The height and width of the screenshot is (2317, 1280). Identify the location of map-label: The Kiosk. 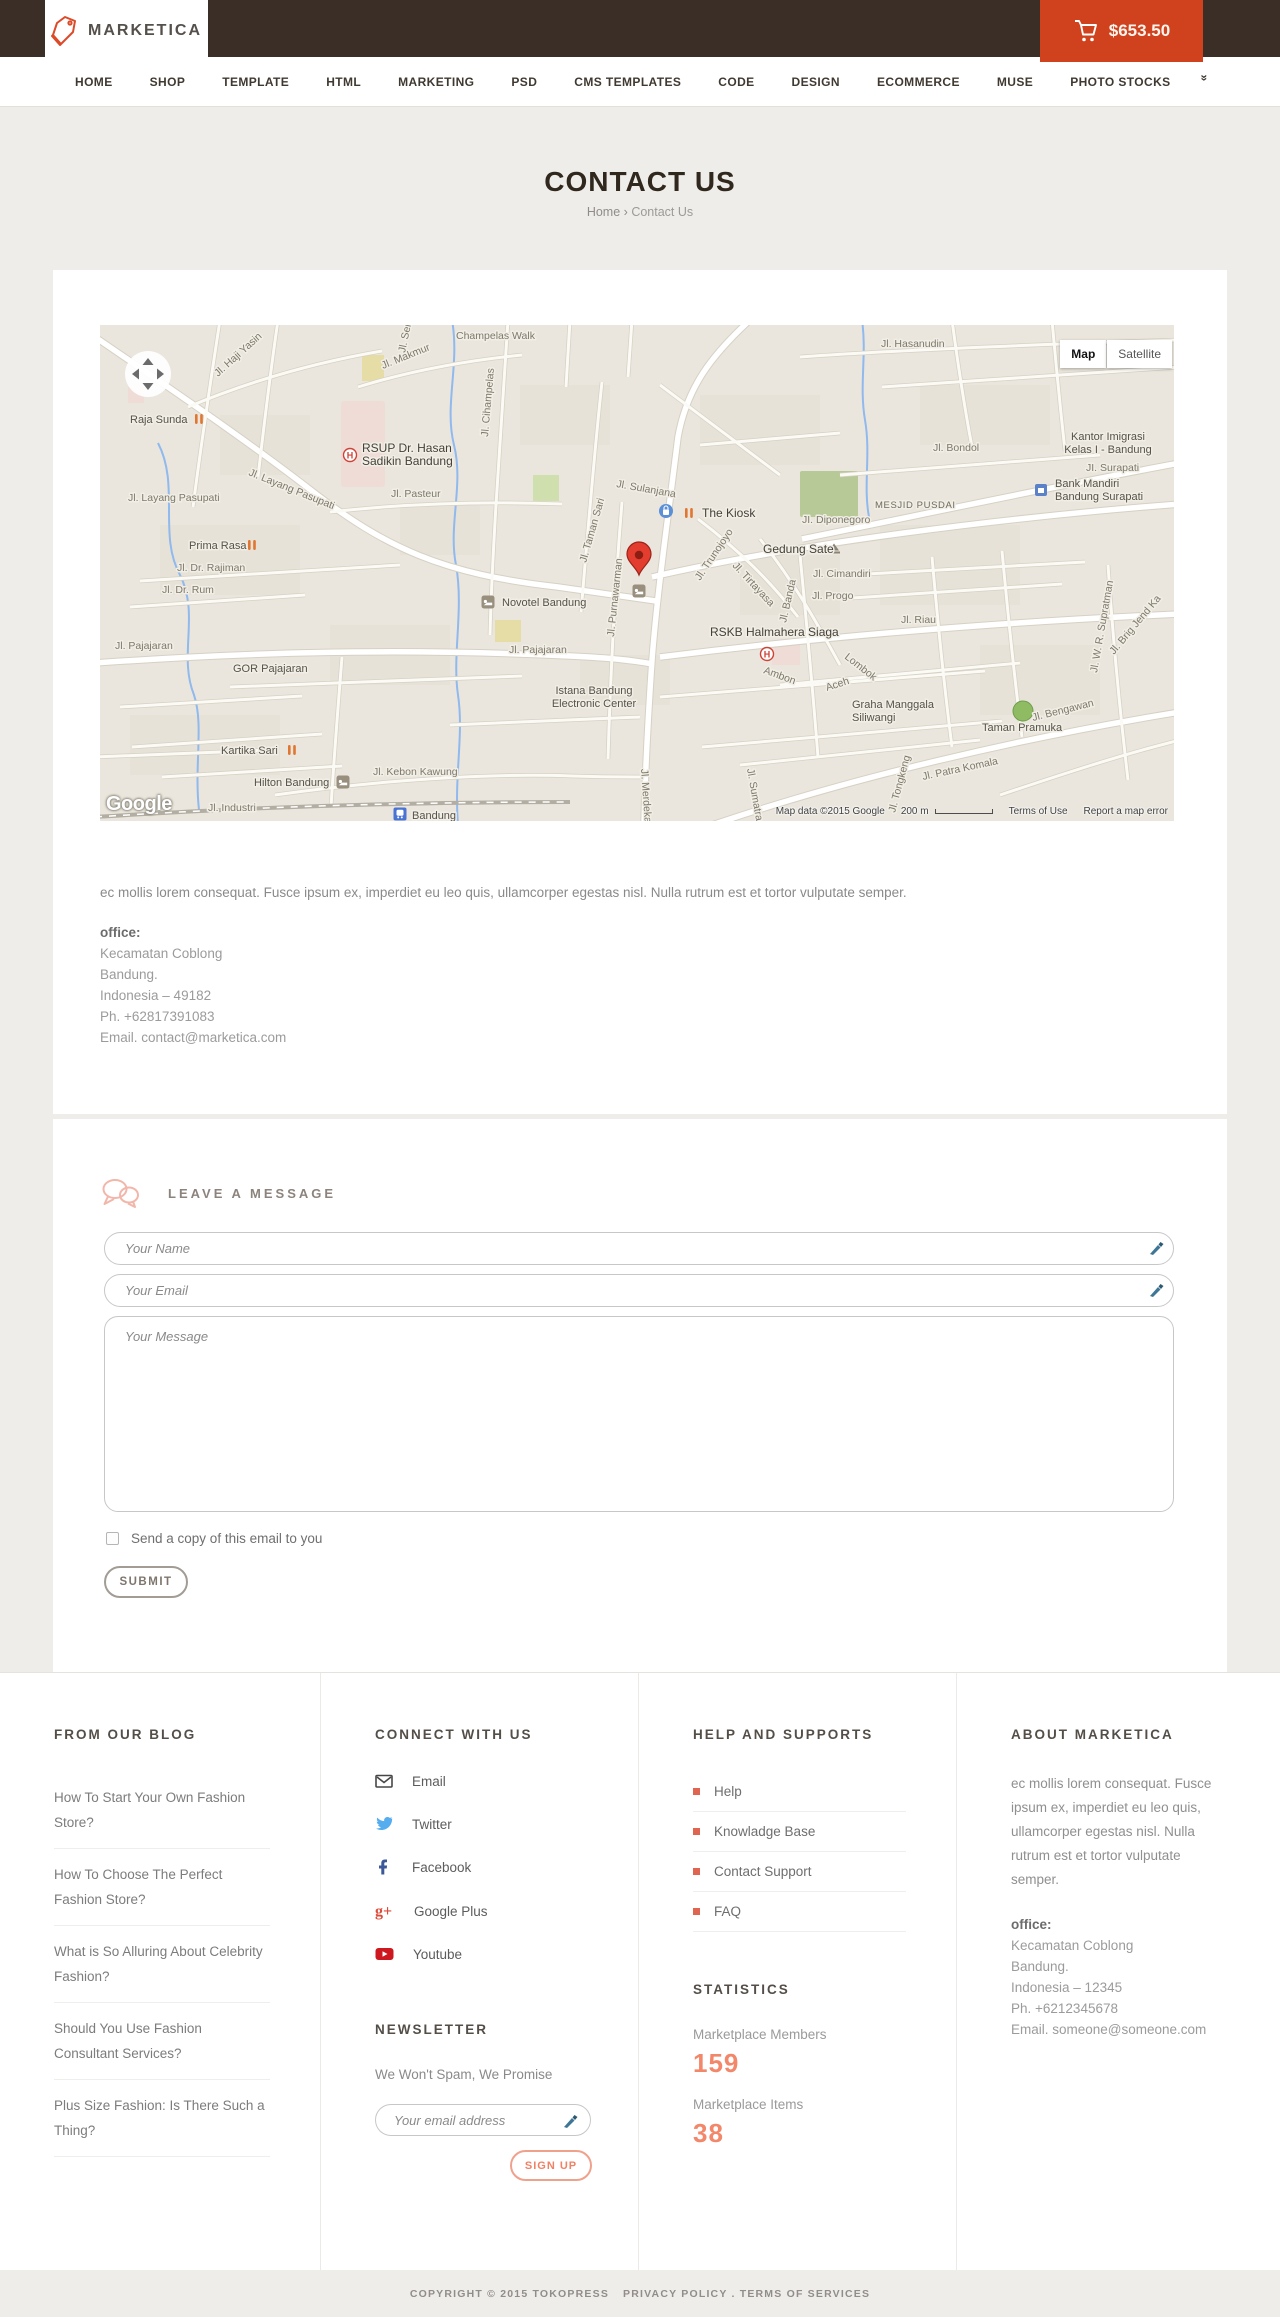
(729, 513).